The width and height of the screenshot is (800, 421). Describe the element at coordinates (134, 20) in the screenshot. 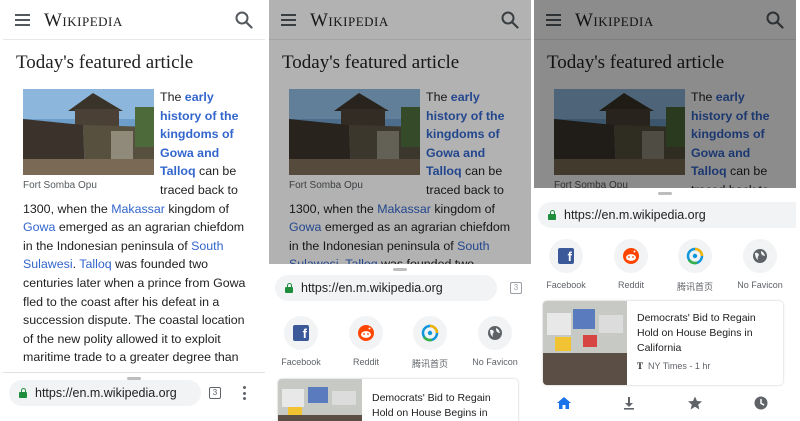

I see `wikipedia-header: Wikipedia` at that location.